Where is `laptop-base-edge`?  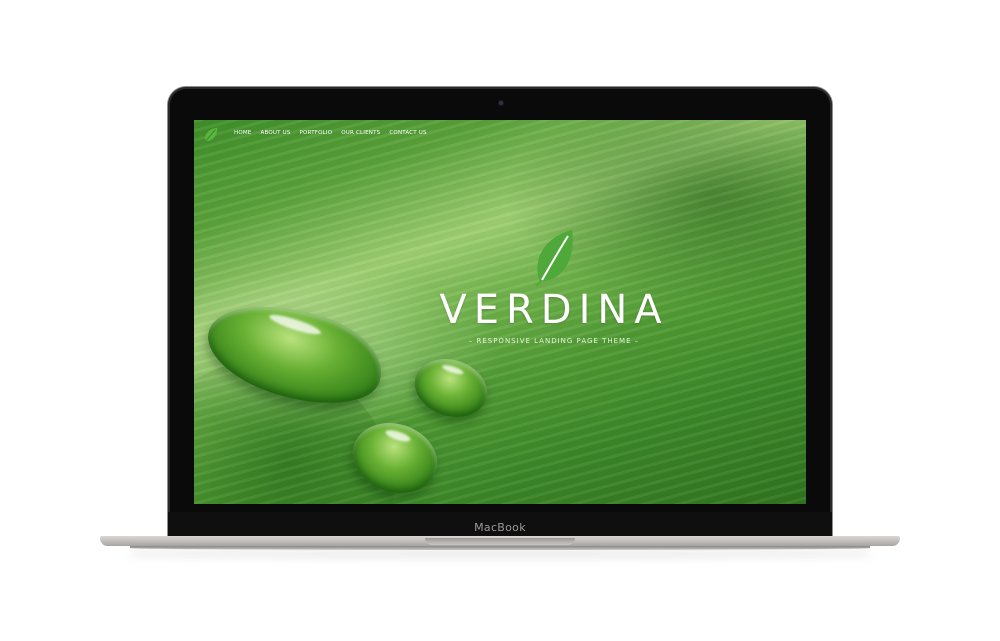 laptop-base-edge is located at coordinates (500, 548).